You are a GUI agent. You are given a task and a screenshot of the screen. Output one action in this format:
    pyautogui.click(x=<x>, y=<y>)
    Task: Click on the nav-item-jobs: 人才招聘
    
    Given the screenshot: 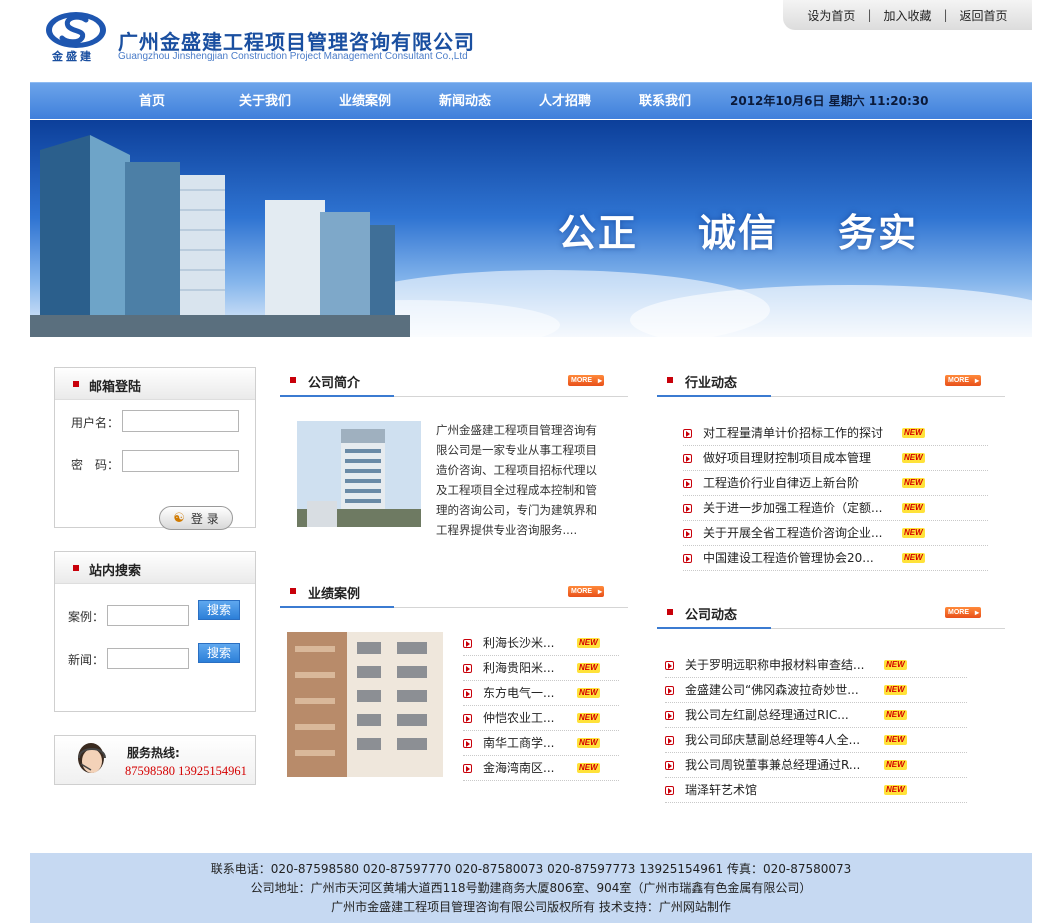 What is the action you would take?
    pyautogui.click(x=565, y=101)
    